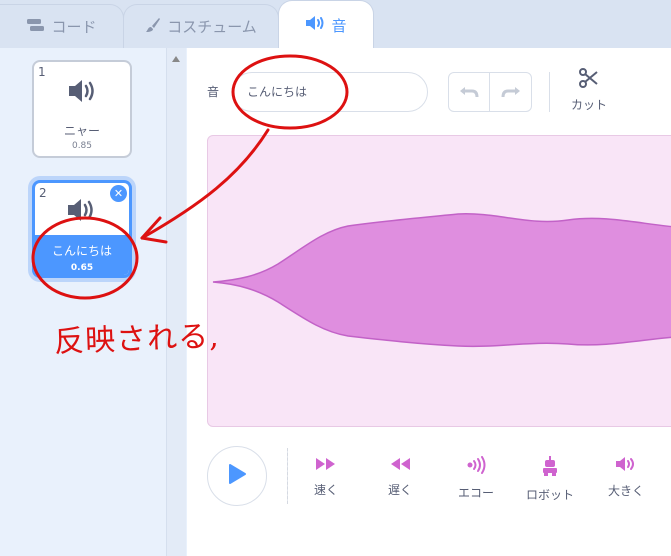 The height and width of the screenshot is (556, 671). I want to click on delete-sound-button: ✕, so click(118, 193).